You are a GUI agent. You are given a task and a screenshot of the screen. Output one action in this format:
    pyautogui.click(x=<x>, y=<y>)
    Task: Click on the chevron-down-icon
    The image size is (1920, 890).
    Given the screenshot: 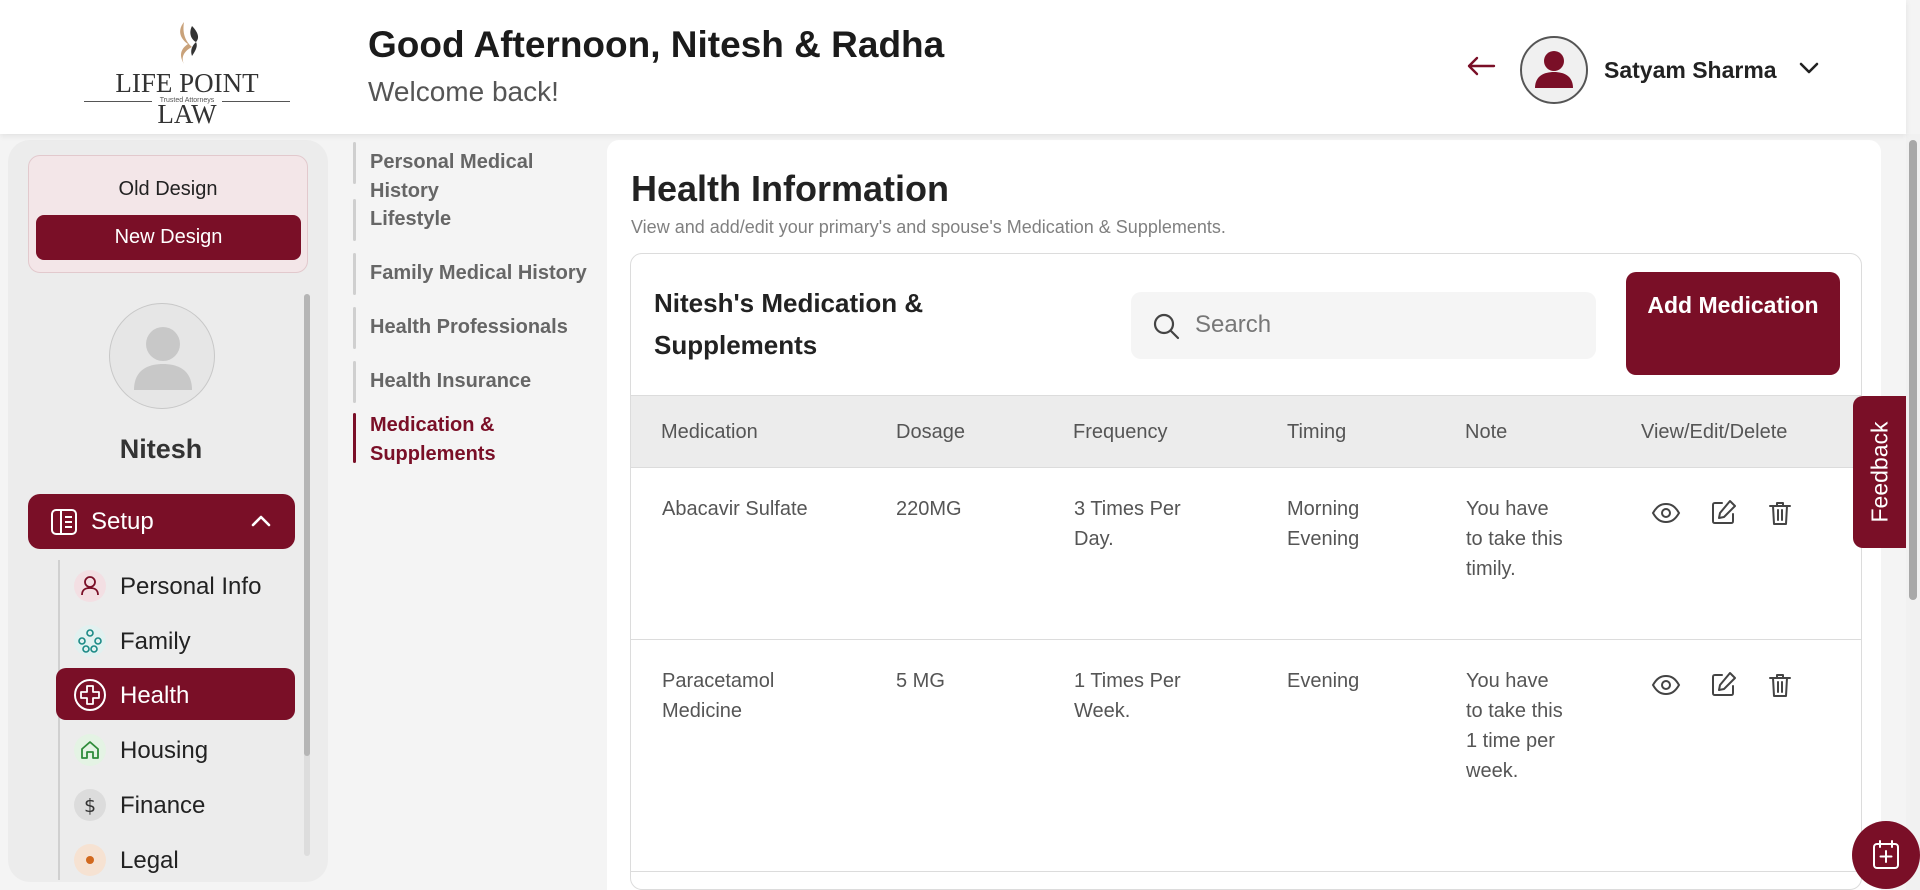 What is the action you would take?
    pyautogui.click(x=1809, y=68)
    